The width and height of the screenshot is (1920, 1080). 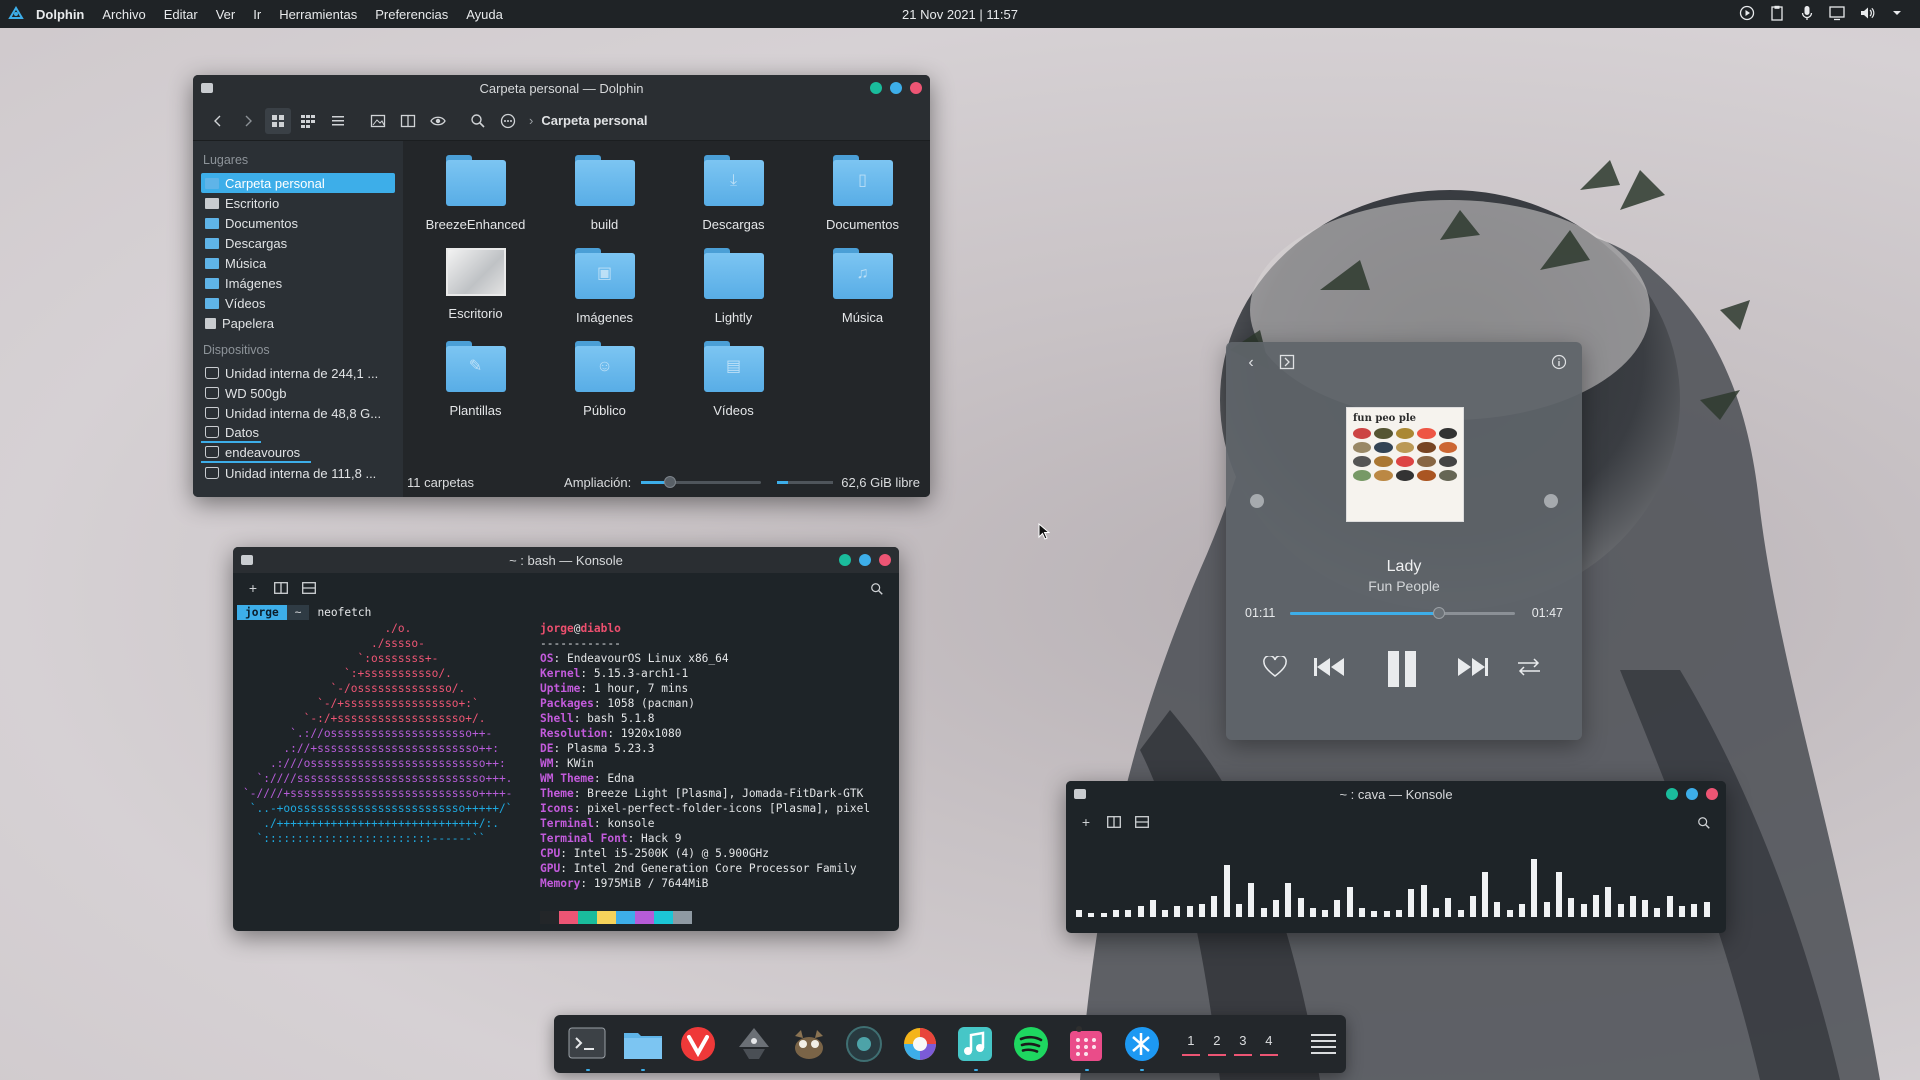 What do you see at coordinates (1275, 667) in the screenshot?
I see `heart-icon` at bounding box center [1275, 667].